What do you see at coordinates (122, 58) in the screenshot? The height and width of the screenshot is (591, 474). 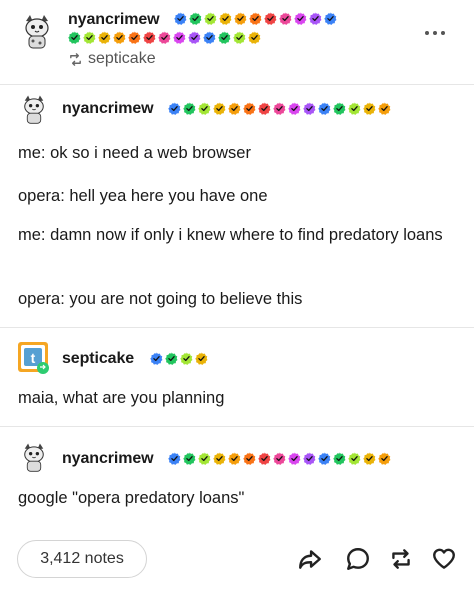 I see `reblog-source-name: septicake` at bounding box center [122, 58].